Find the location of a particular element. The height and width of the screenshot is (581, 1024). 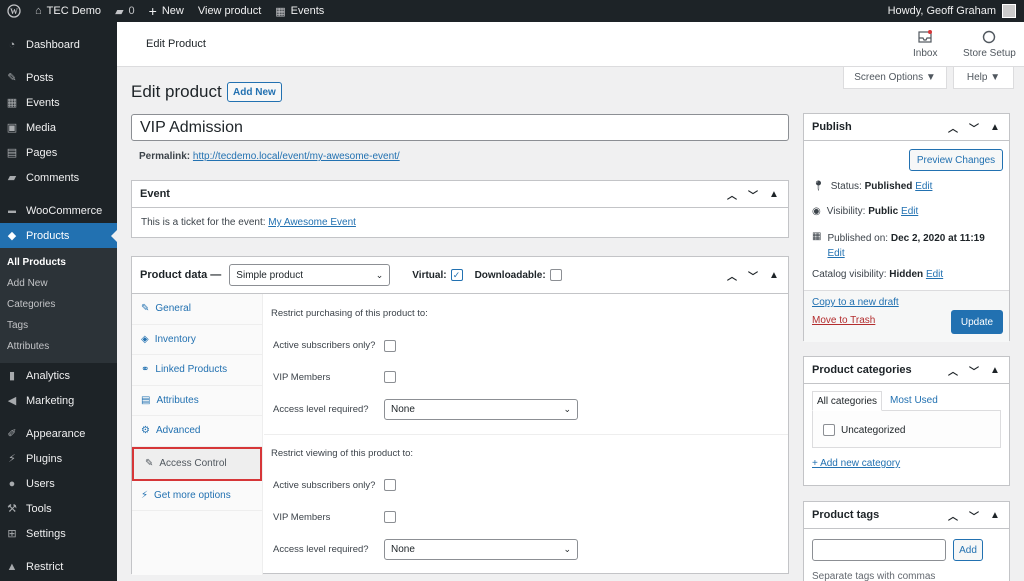

sidebar-item-users: ● Users is located at coordinates (58, 483).